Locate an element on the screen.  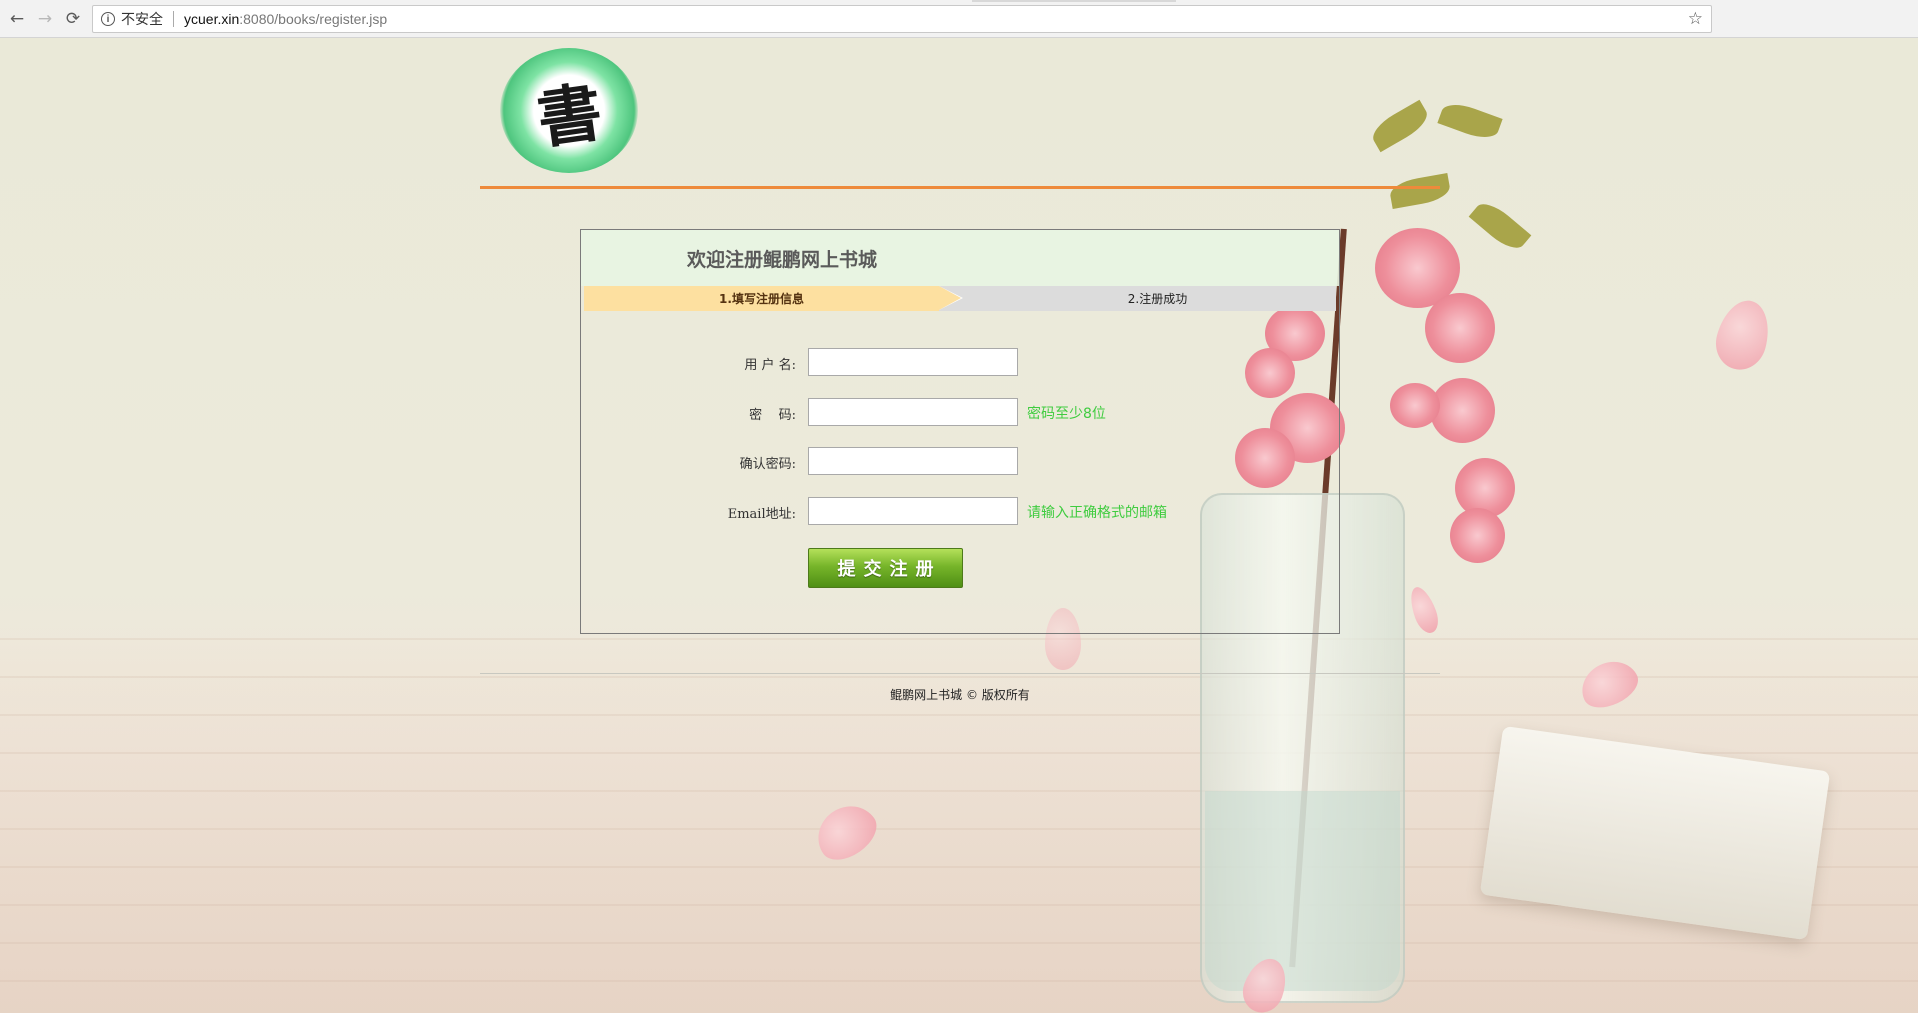
username-label: 用 户 名: is located at coordinates (770, 365).